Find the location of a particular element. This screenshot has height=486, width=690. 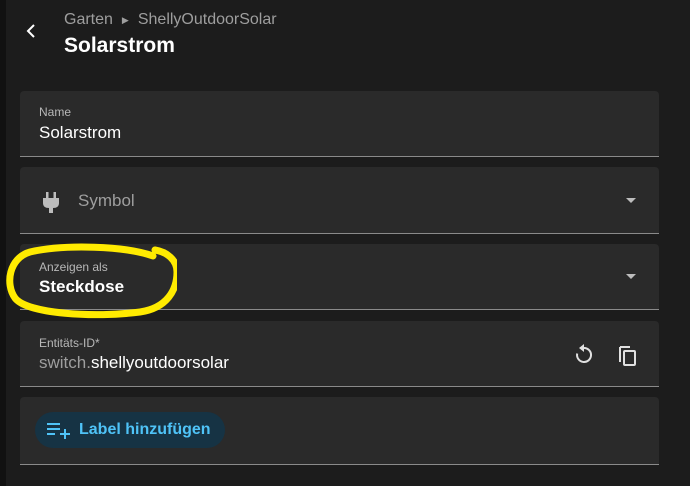

back-button is located at coordinates (31, 31).